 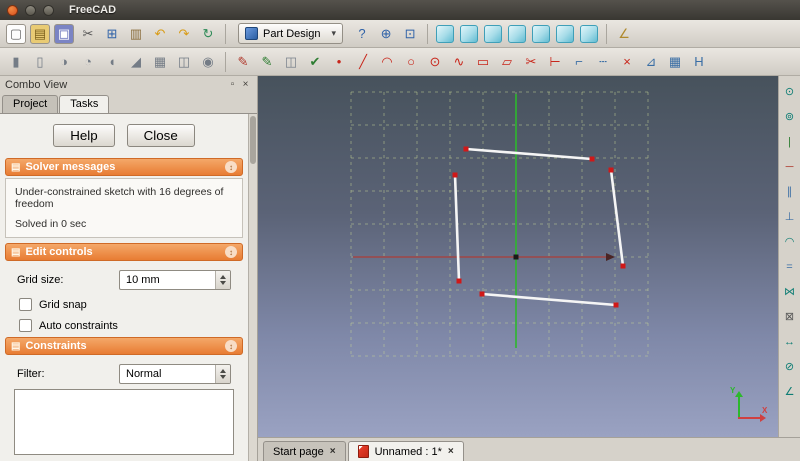 What do you see at coordinates (124, 167) in the screenshot?
I see `solver-messages-header: ▤ Solver messages ↕` at bounding box center [124, 167].